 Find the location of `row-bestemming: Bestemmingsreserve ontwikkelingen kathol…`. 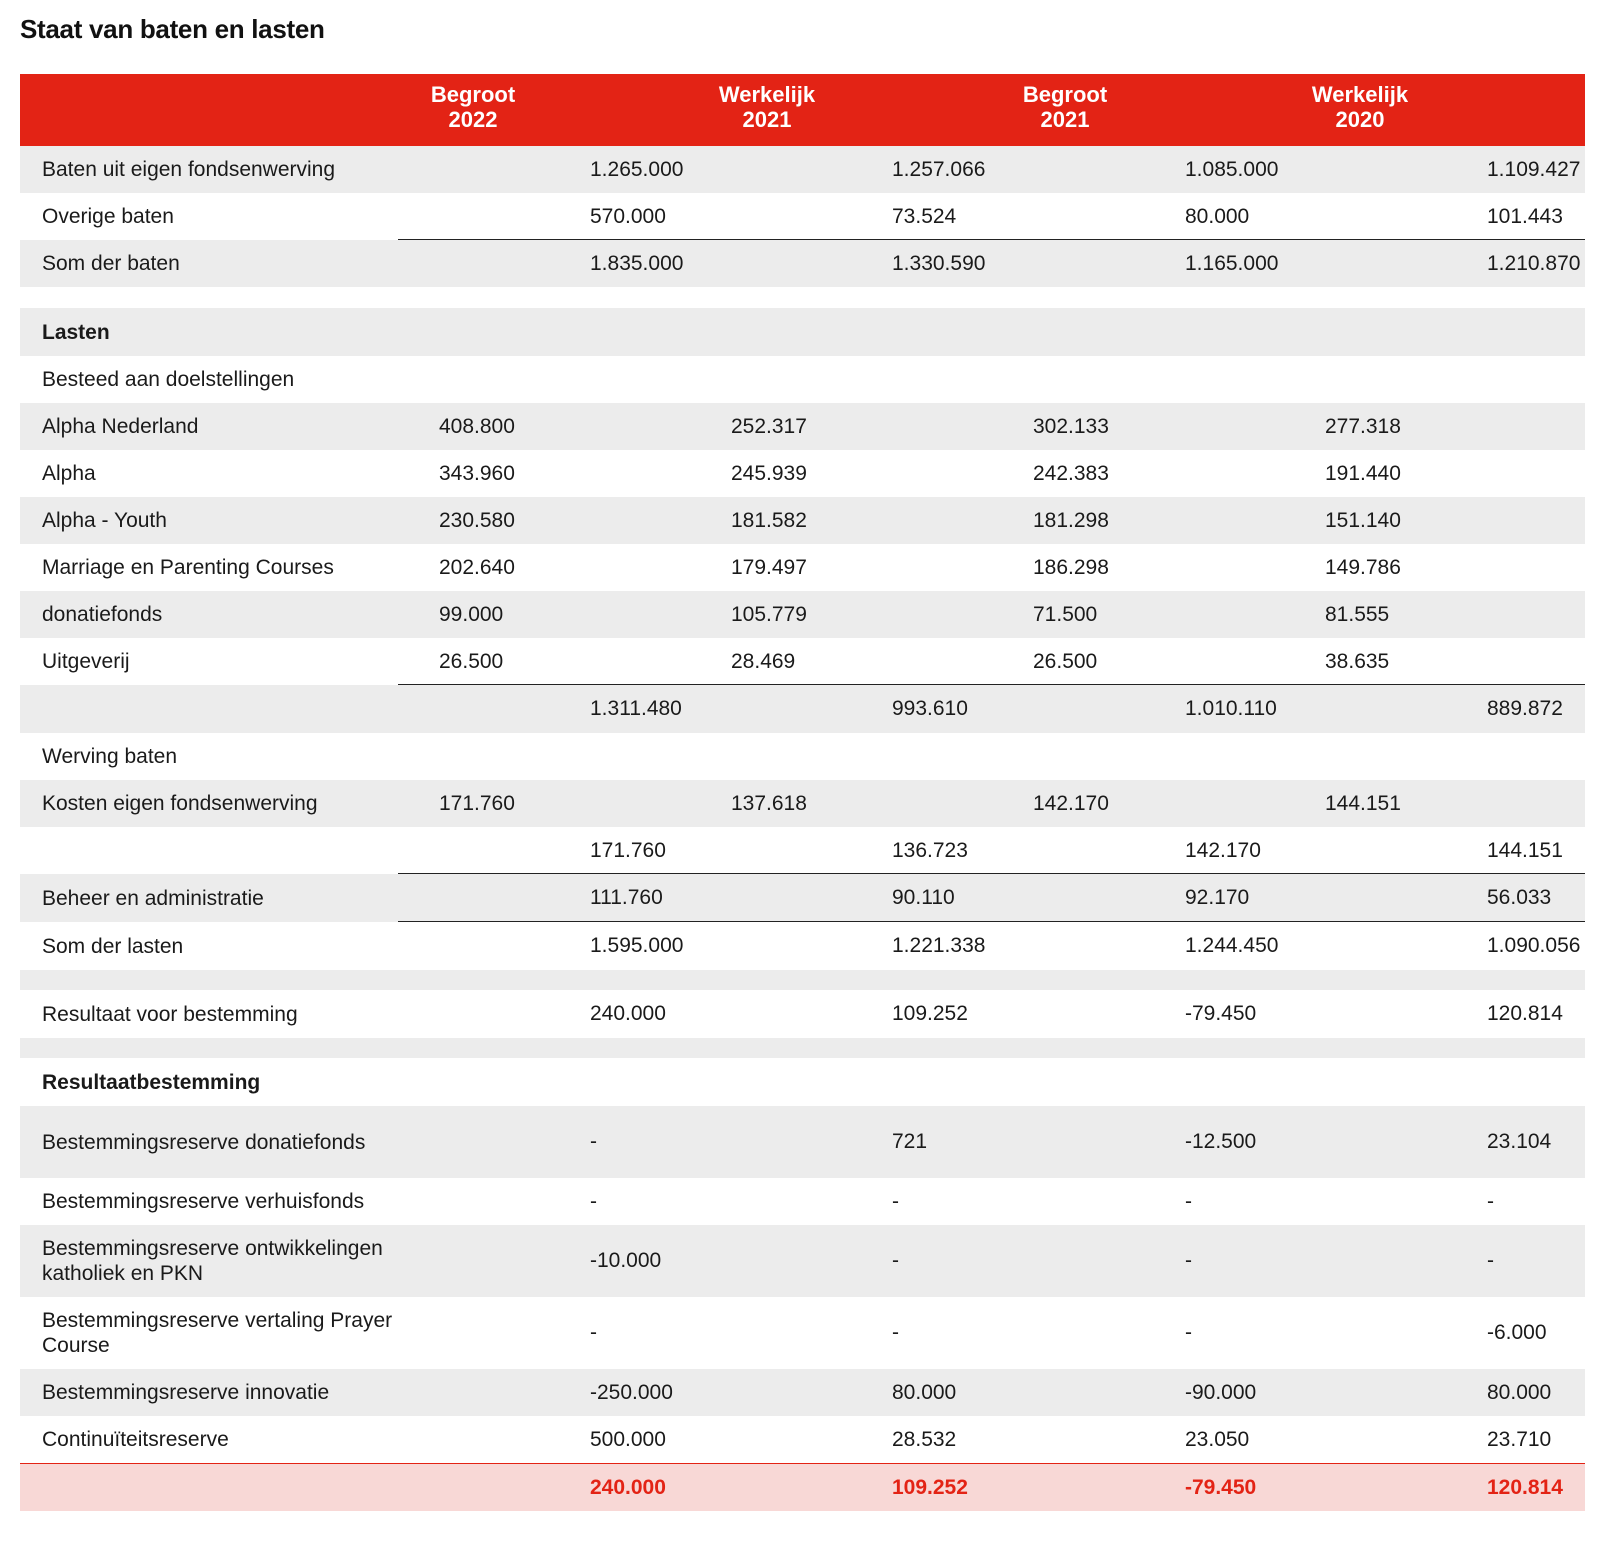

row-bestemming: Bestemmingsreserve ontwikkelingen kathol… is located at coordinates (802, 1261).